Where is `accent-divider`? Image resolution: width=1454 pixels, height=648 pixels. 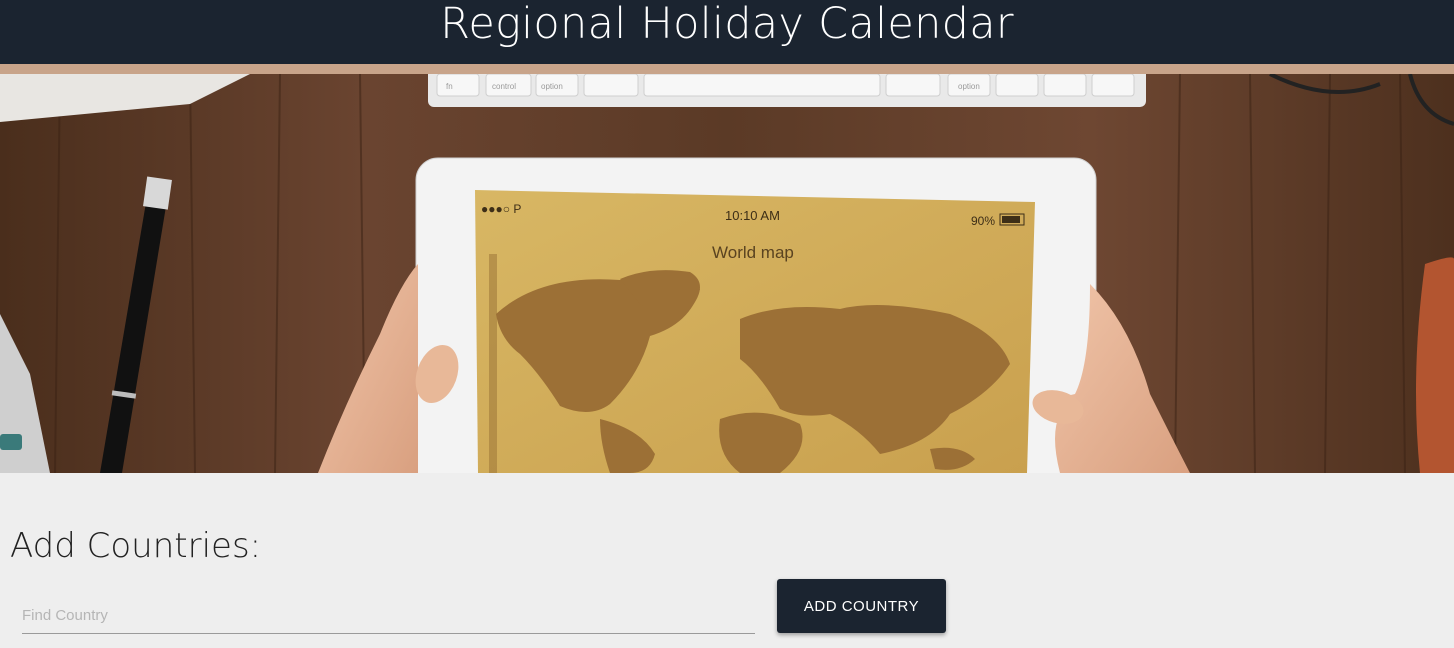 accent-divider is located at coordinates (727, 69).